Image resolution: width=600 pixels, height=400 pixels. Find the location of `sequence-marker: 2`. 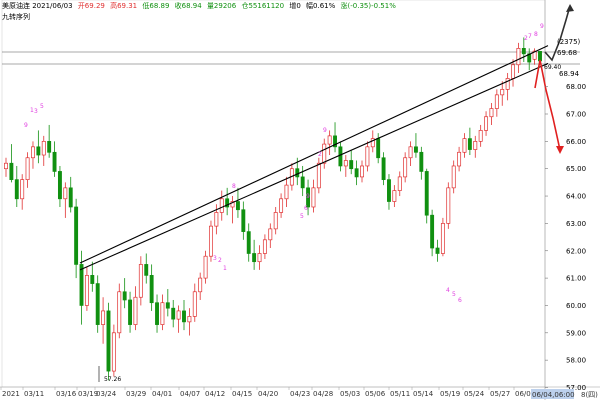

sequence-marker: 2 is located at coordinates (220, 260).